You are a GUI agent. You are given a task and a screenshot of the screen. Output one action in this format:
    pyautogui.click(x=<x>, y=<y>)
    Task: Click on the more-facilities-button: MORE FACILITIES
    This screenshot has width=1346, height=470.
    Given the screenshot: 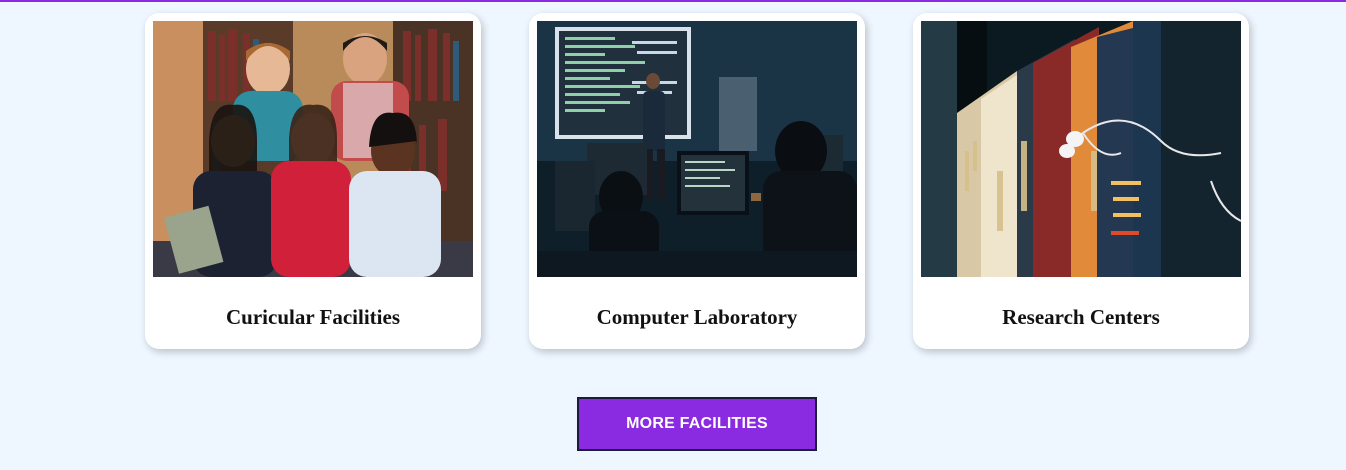 What is the action you would take?
    pyautogui.click(x=697, y=424)
    